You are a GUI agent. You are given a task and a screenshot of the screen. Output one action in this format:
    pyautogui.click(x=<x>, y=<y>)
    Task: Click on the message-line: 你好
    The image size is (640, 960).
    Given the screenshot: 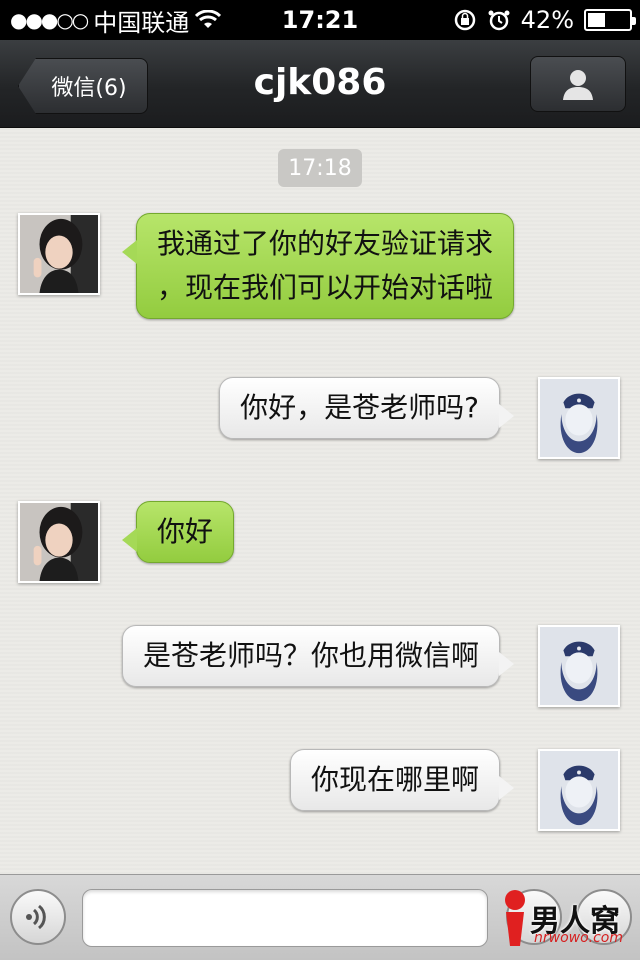 What is the action you would take?
    pyautogui.click(x=185, y=531)
    